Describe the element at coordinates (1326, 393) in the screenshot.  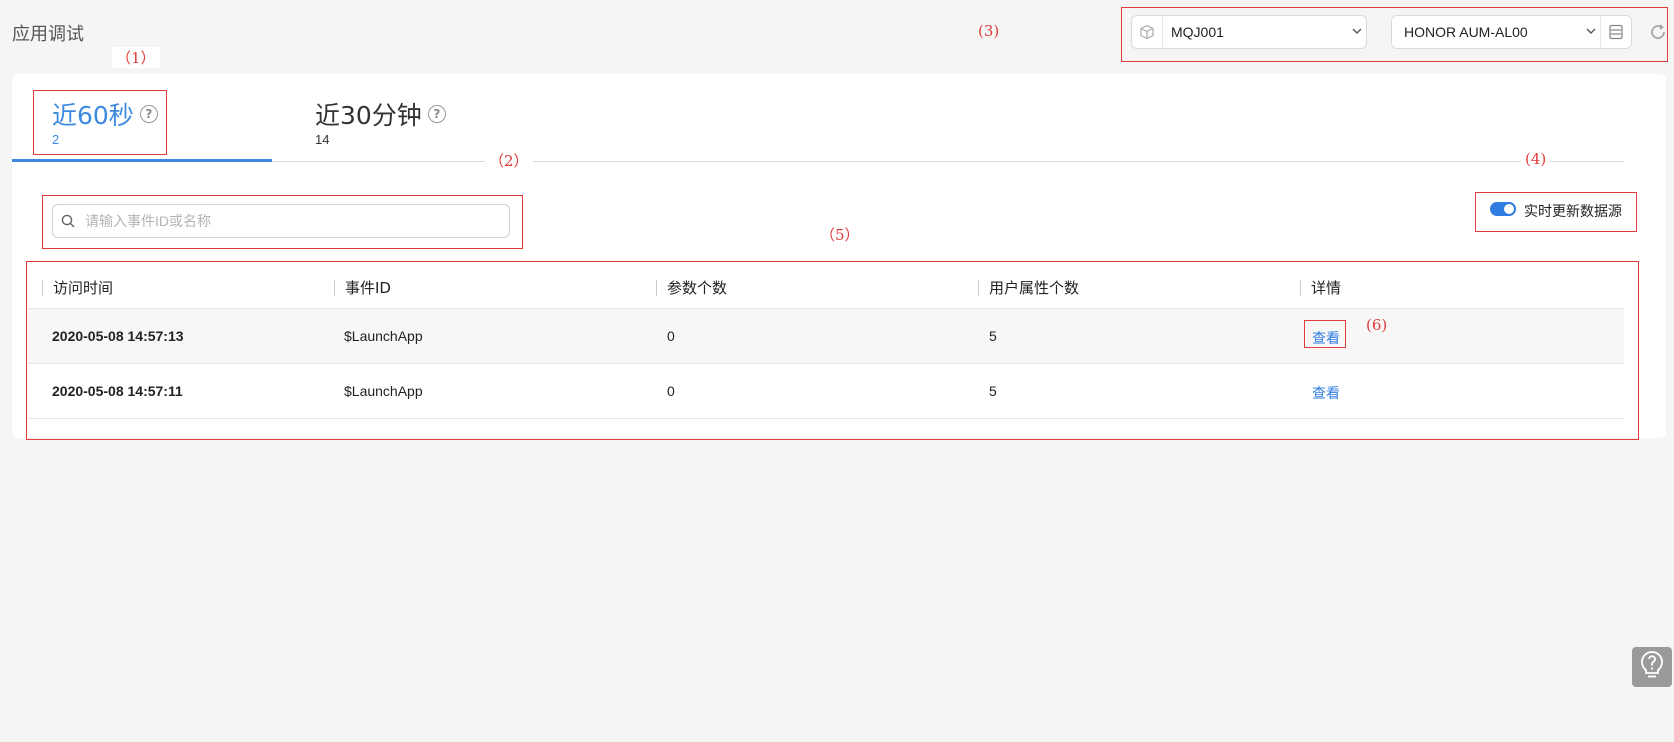
I see `view-detail-link: 查看` at that location.